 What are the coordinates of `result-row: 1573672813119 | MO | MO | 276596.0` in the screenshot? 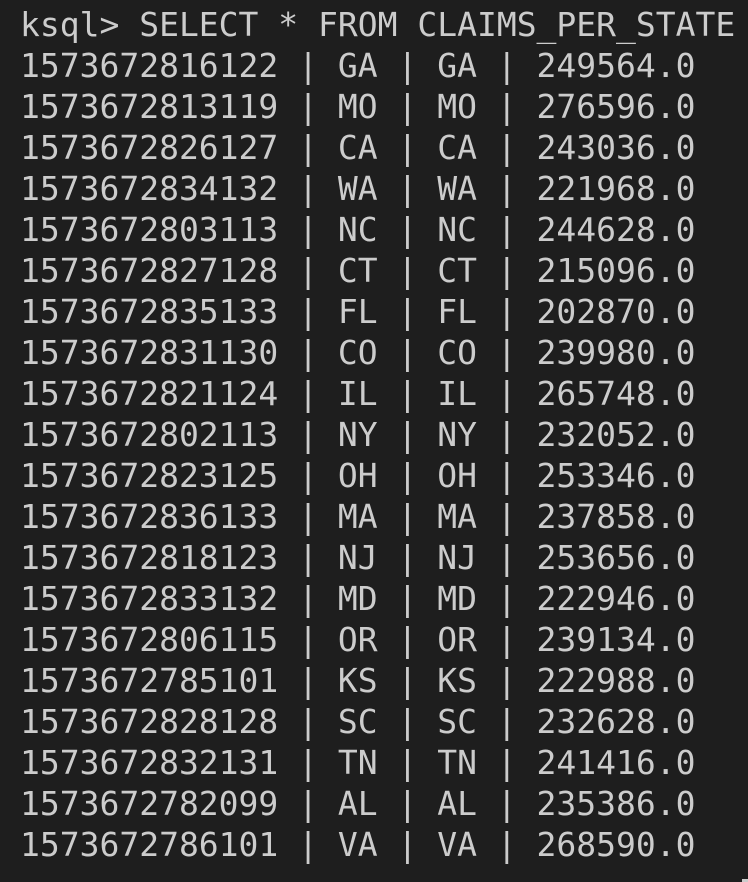 It's located at (358, 106).